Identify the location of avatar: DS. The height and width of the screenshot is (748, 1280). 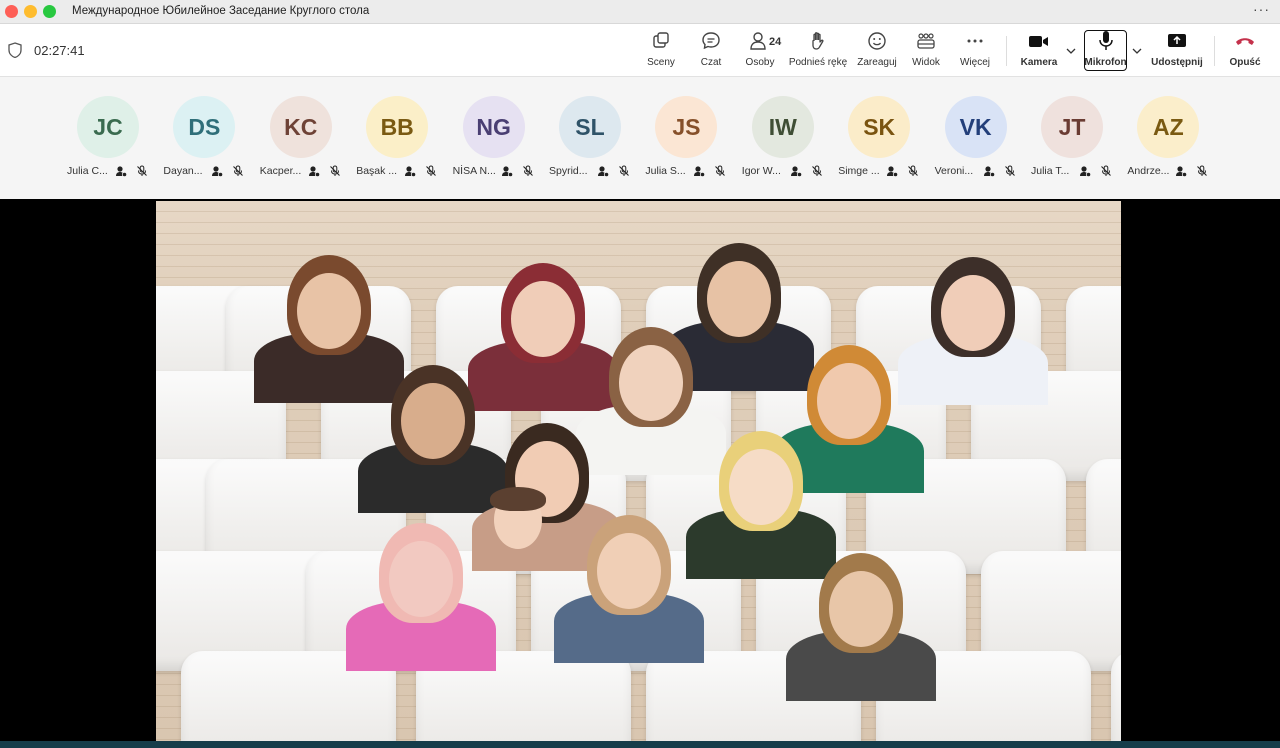
(204, 127).